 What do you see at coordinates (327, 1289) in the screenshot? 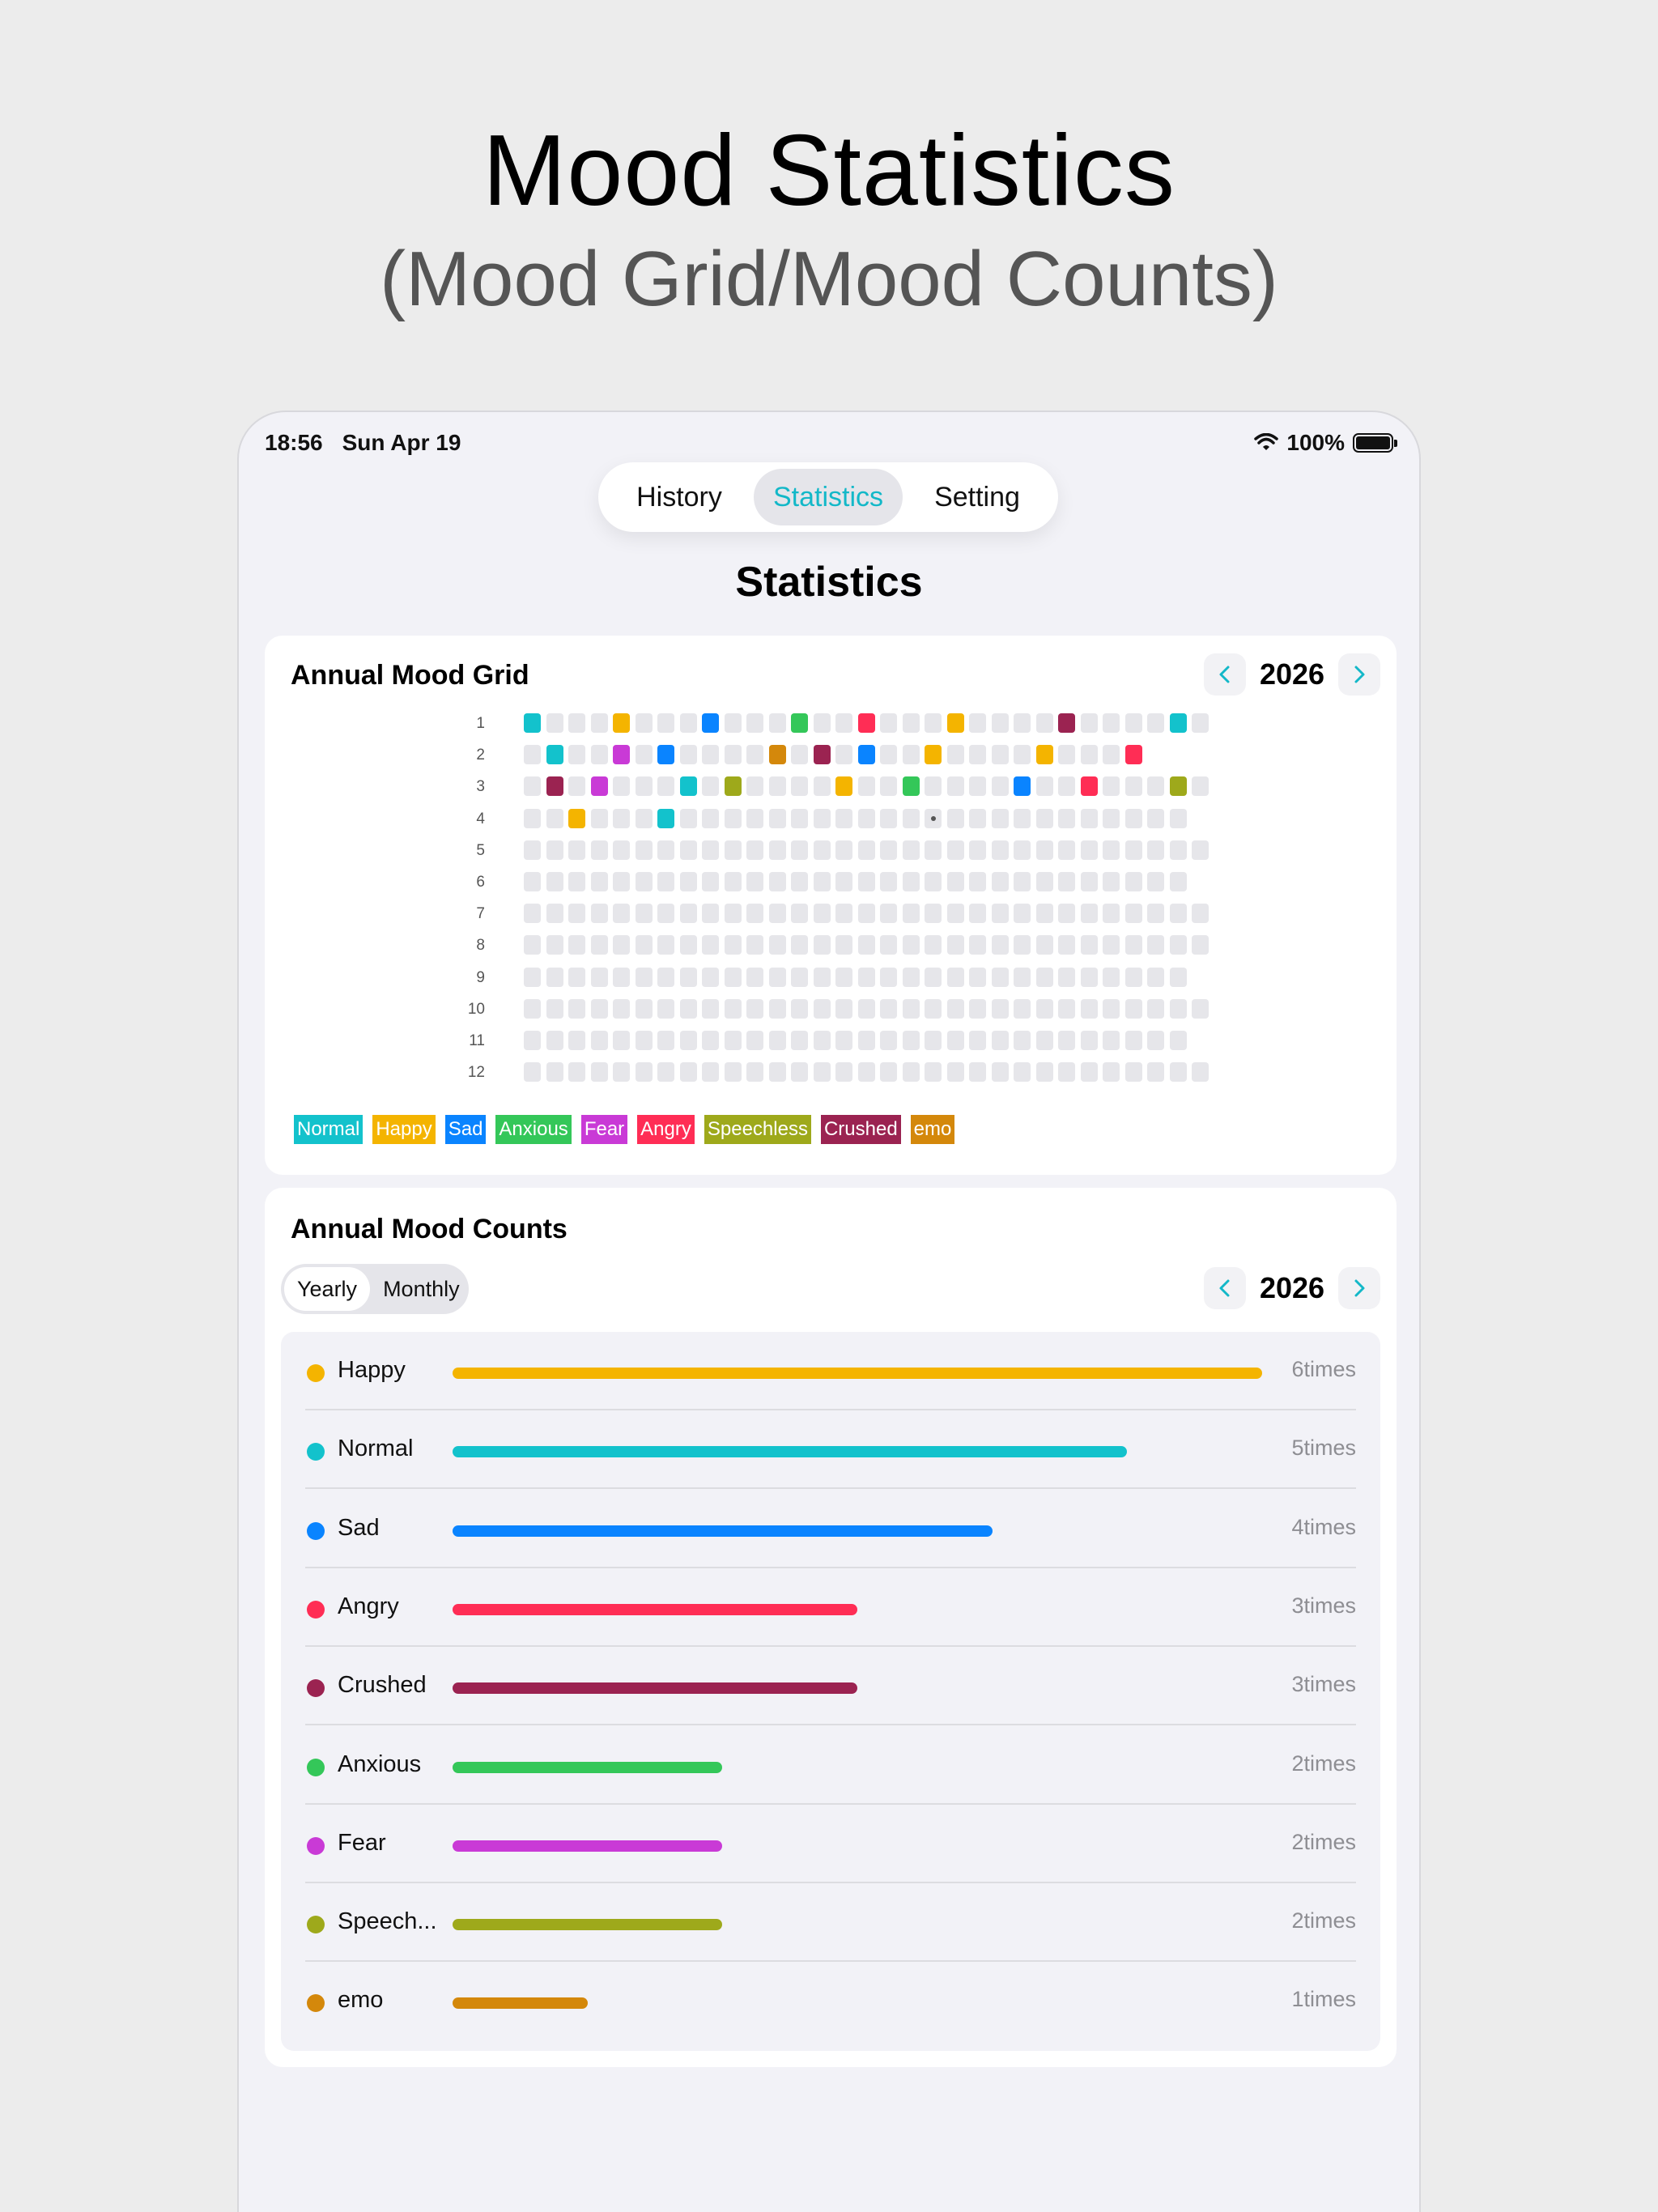
I see `yearly-option: Yearly` at bounding box center [327, 1289].